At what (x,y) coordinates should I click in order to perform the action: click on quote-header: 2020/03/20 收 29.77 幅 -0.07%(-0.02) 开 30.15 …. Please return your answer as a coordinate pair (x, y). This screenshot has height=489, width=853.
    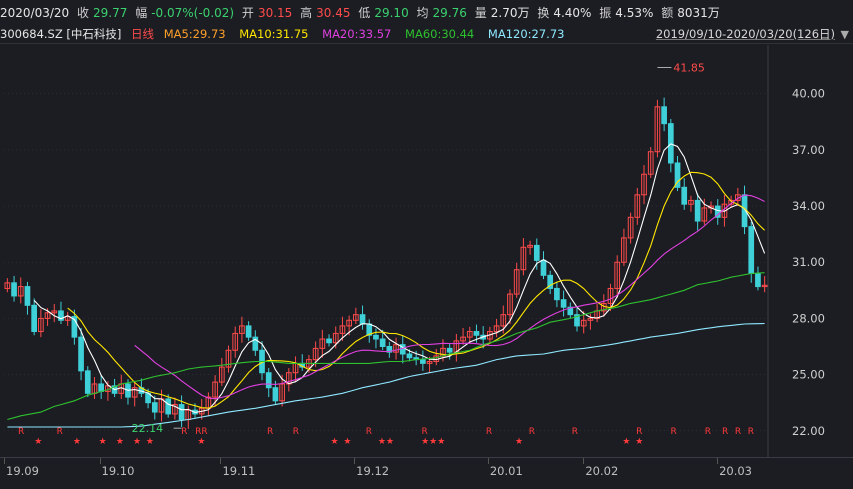
    Looking at the image, I should click on (426, 13).